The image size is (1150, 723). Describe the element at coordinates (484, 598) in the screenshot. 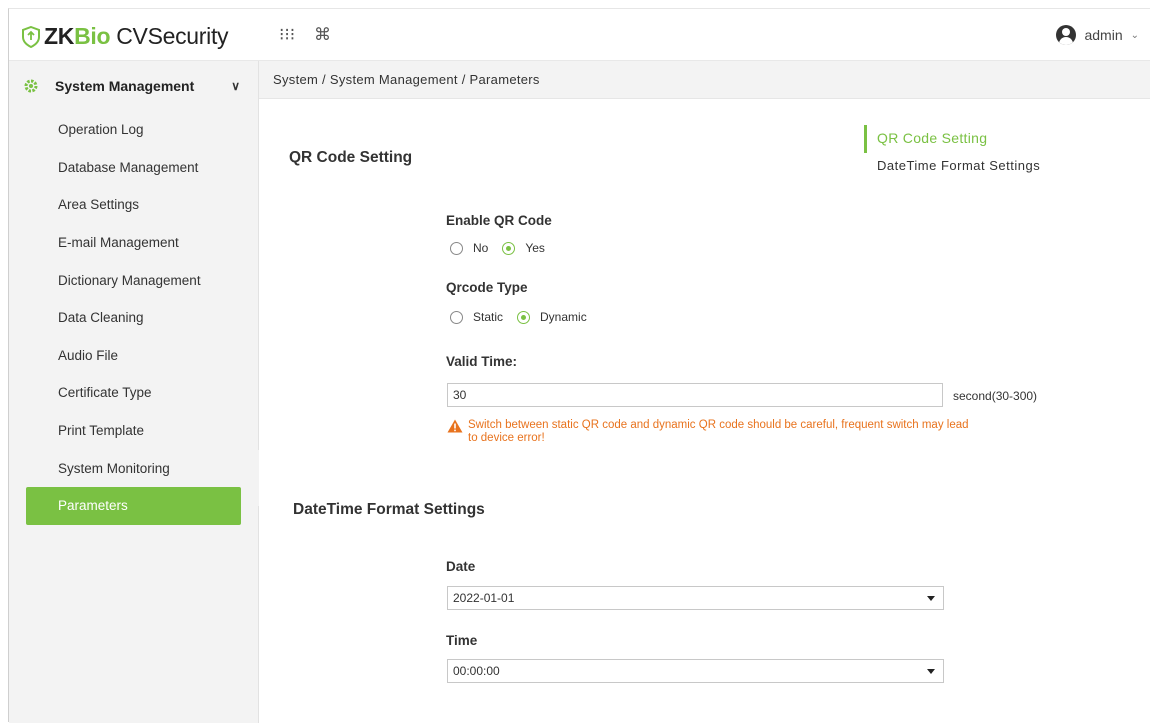

I see `date-format-value: 2022-01-01` at that location.